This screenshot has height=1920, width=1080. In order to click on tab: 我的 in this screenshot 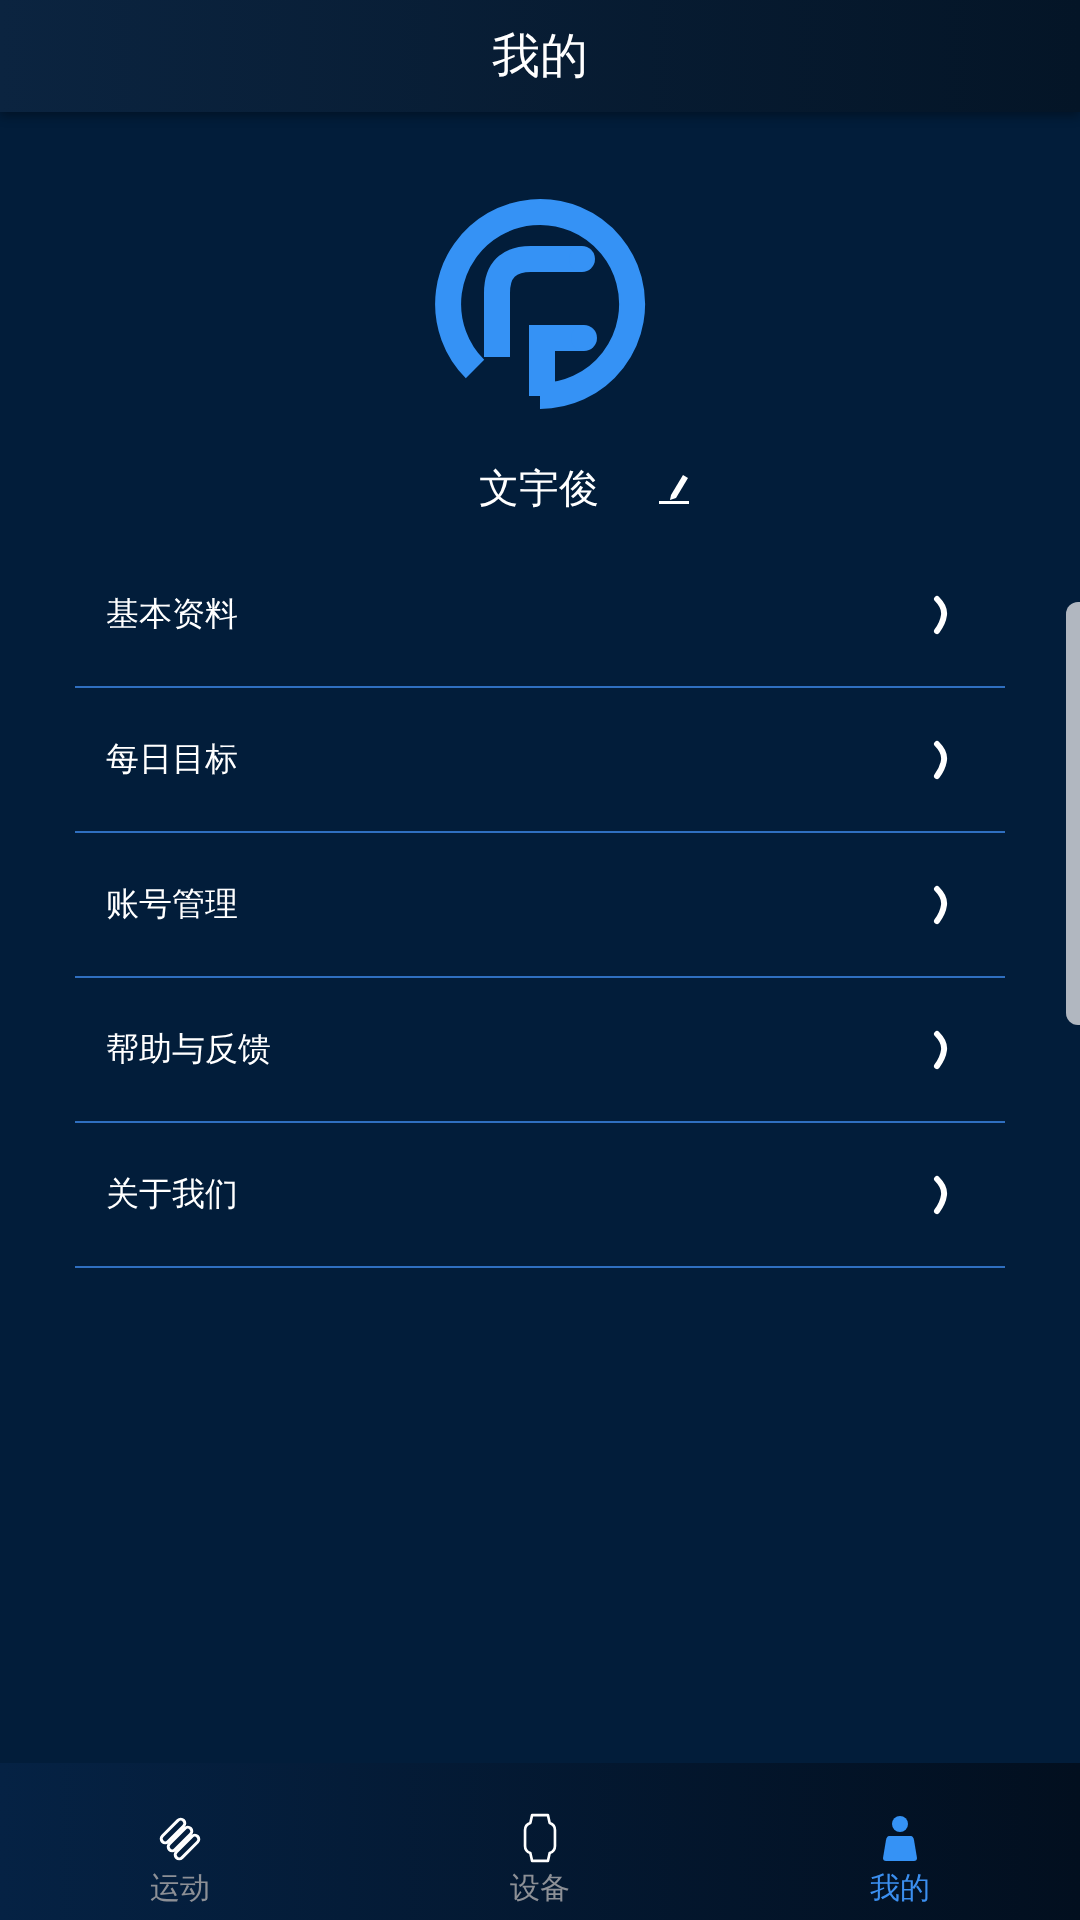, I will do `click(900, 1841)`.